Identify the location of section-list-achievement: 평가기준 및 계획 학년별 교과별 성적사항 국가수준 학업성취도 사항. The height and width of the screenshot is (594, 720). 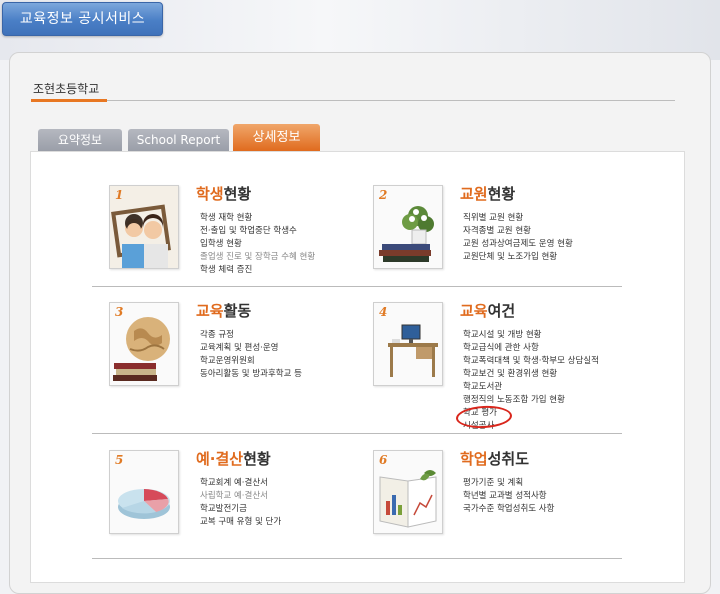
(508, 496).